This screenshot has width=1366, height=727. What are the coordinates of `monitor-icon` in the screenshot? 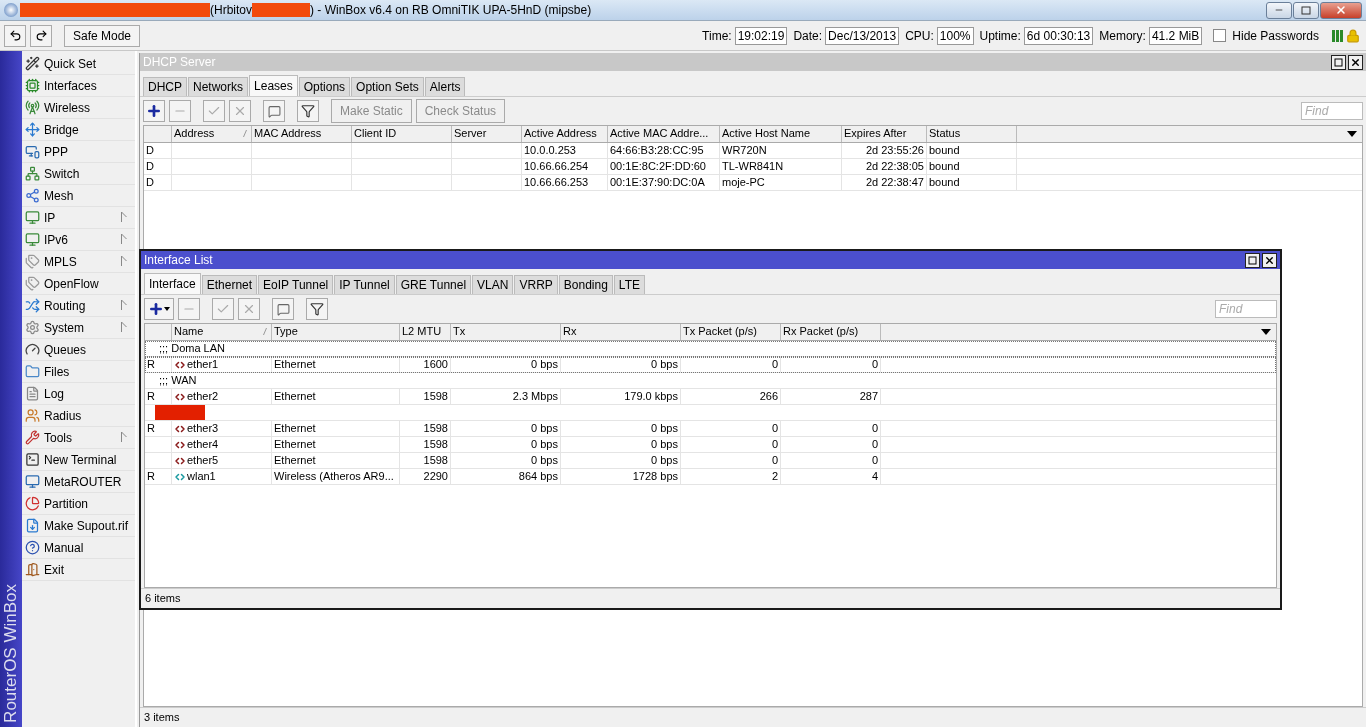 It's located at (32, 239).